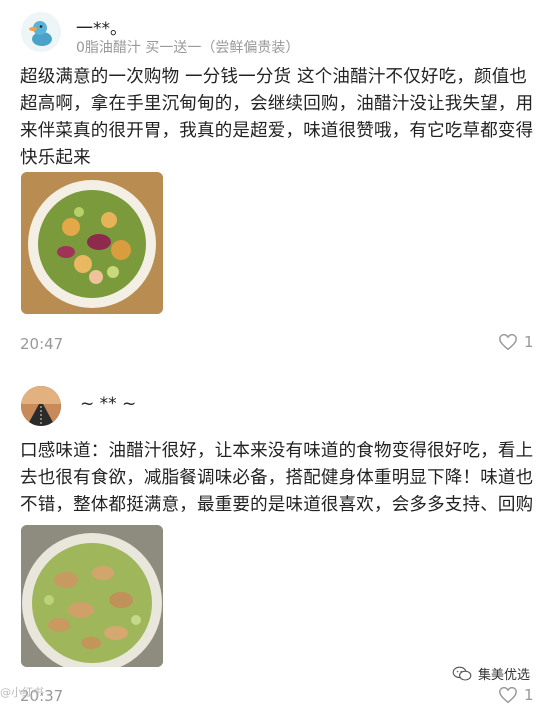 This screenshot has height=705, width=553. I want to click on road-avatar-icon, so click(41, 406).